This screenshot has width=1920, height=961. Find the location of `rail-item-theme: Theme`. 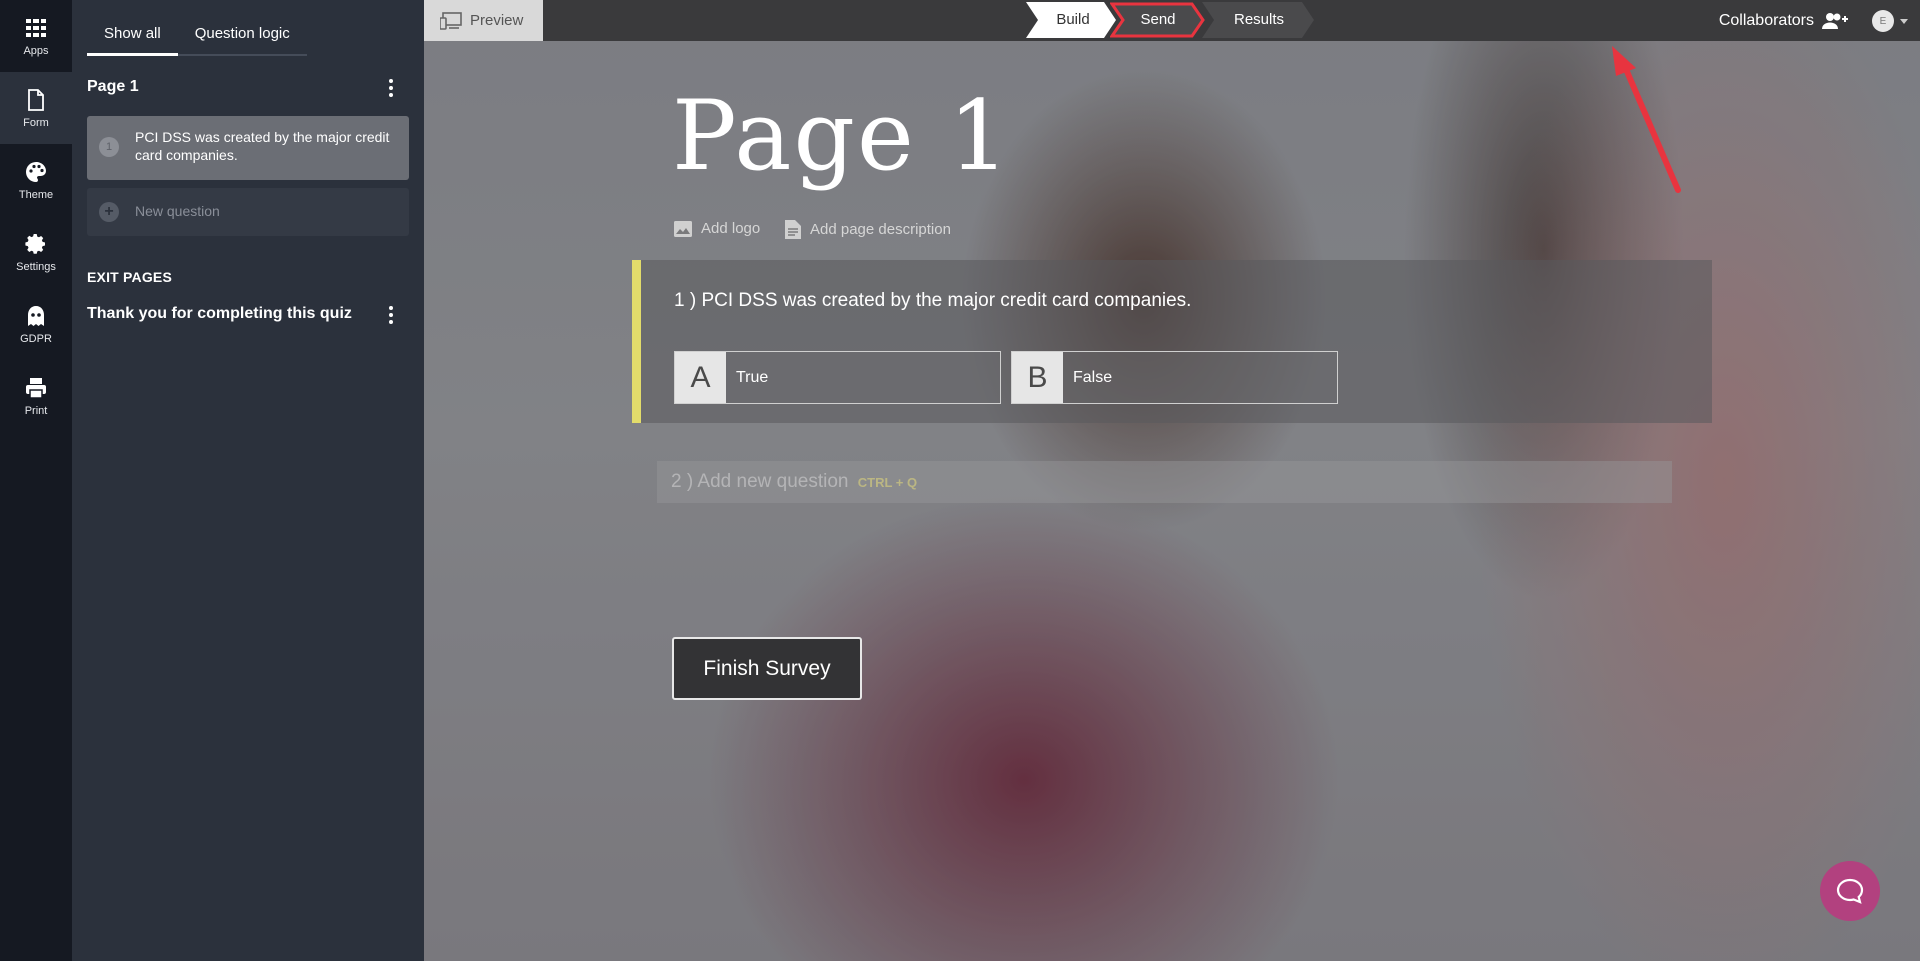

rail-item-theme: Theme is located at coordinates (36, 180).